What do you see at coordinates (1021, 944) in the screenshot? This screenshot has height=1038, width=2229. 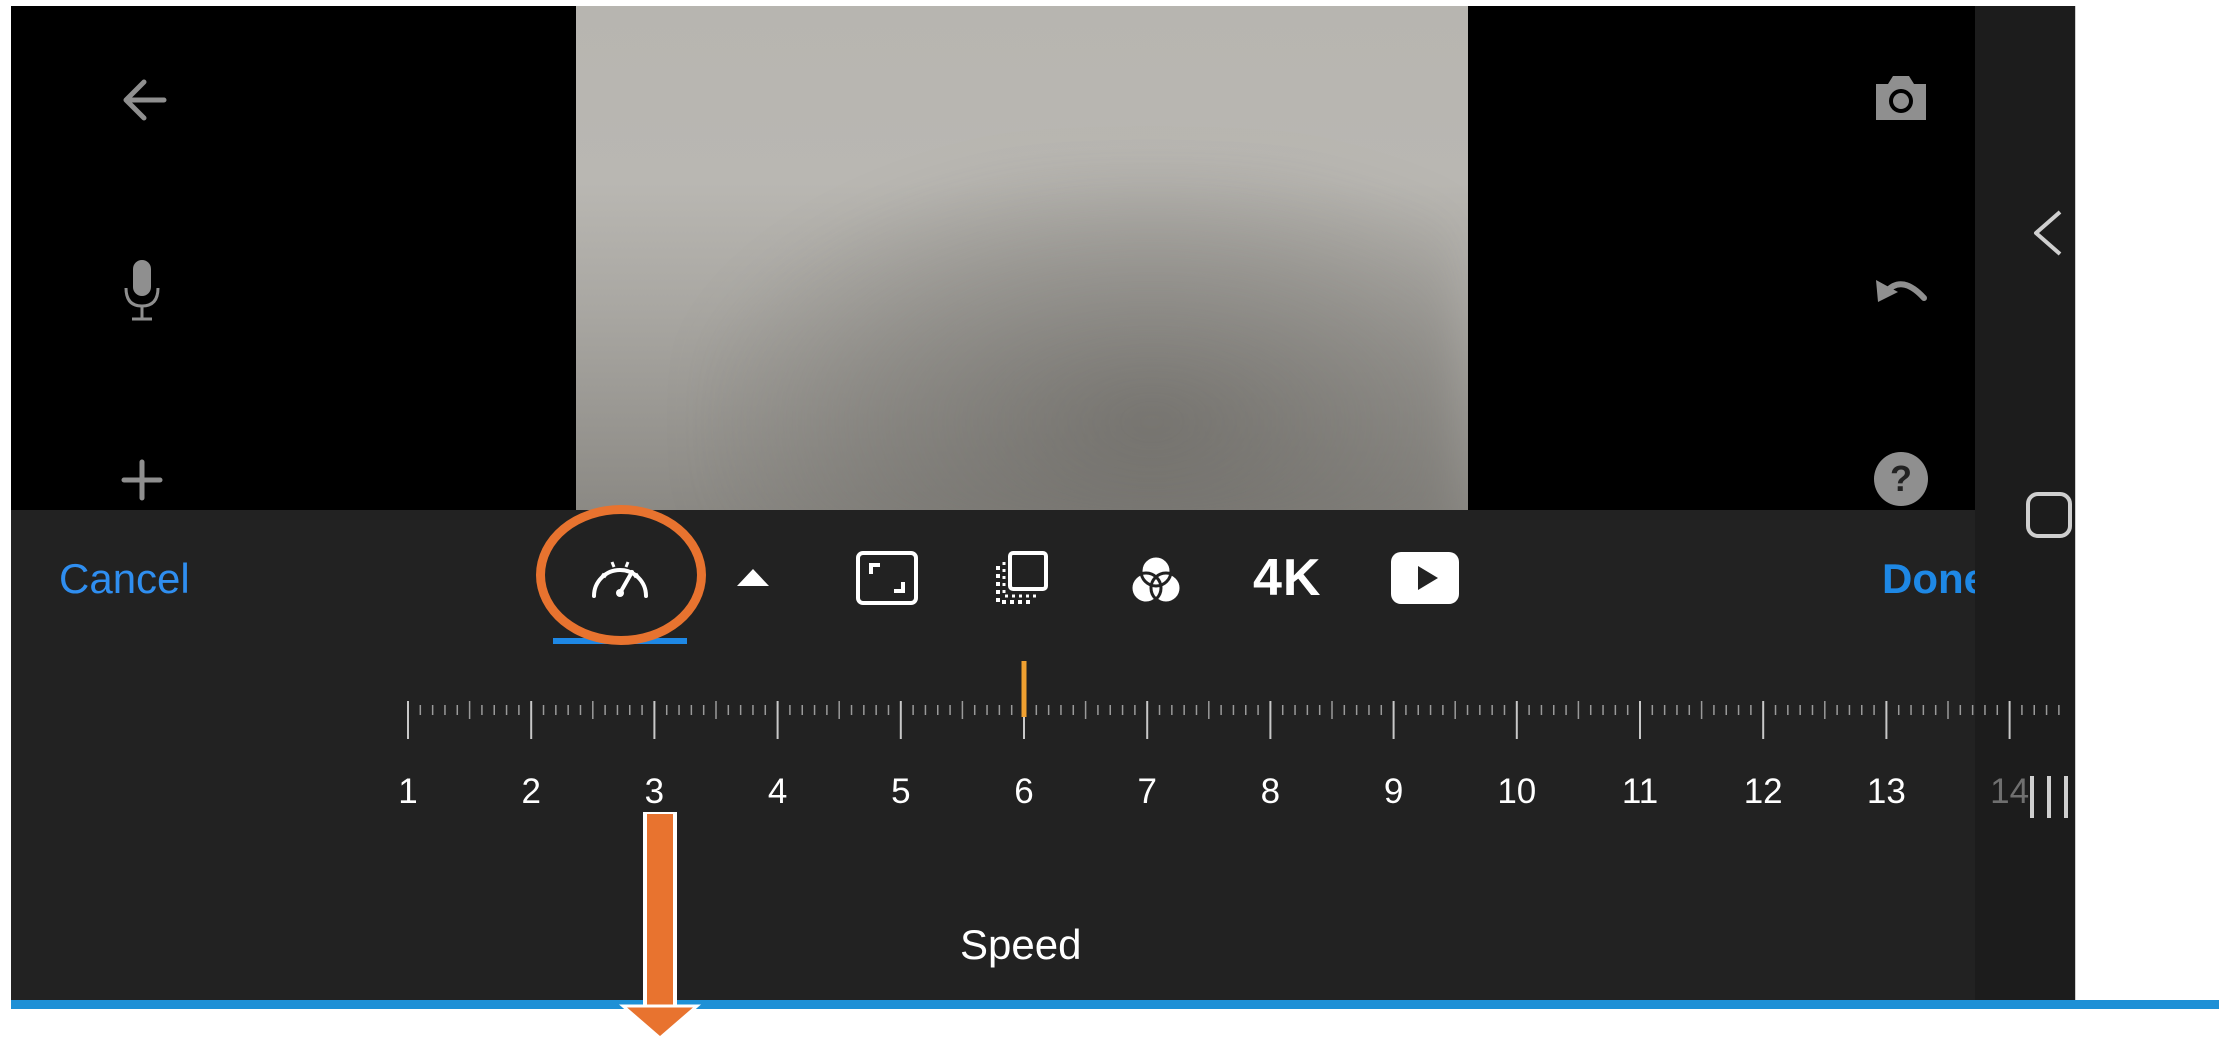 I see `active-tool-title: Speed` at bounding box center [1021, 944].